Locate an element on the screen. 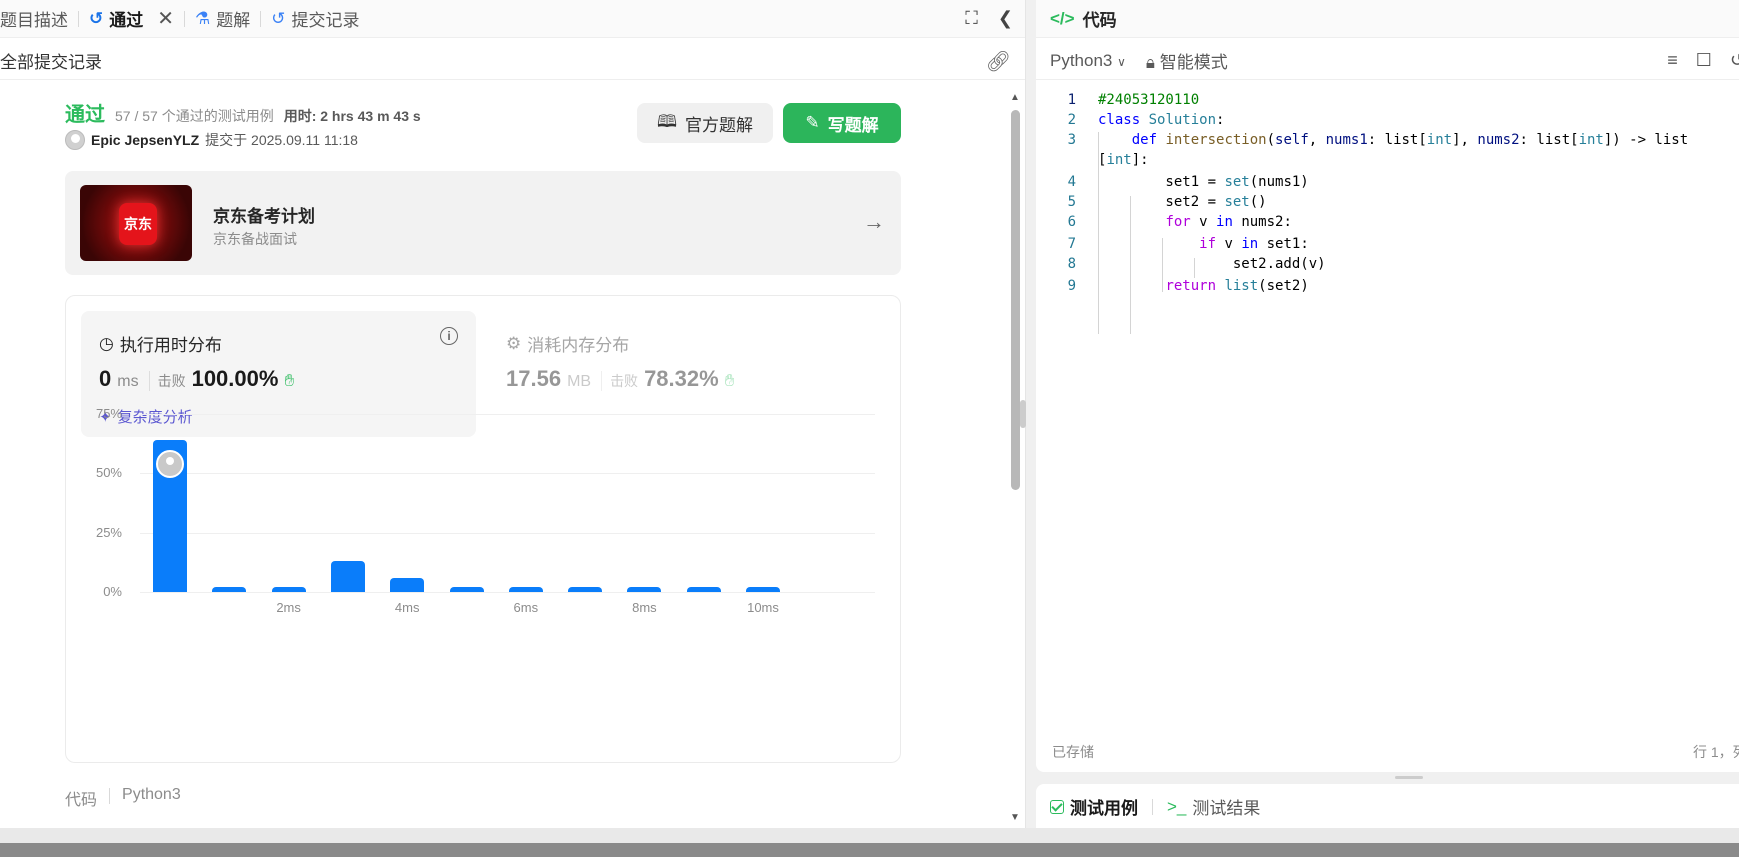 The width and height of the screenshot is (1739, 857). result-summary: 通过 57 / 57 个通过的测试用例 用时: 2 hrs 43 m 43 s is located at coordinates (243, 112).